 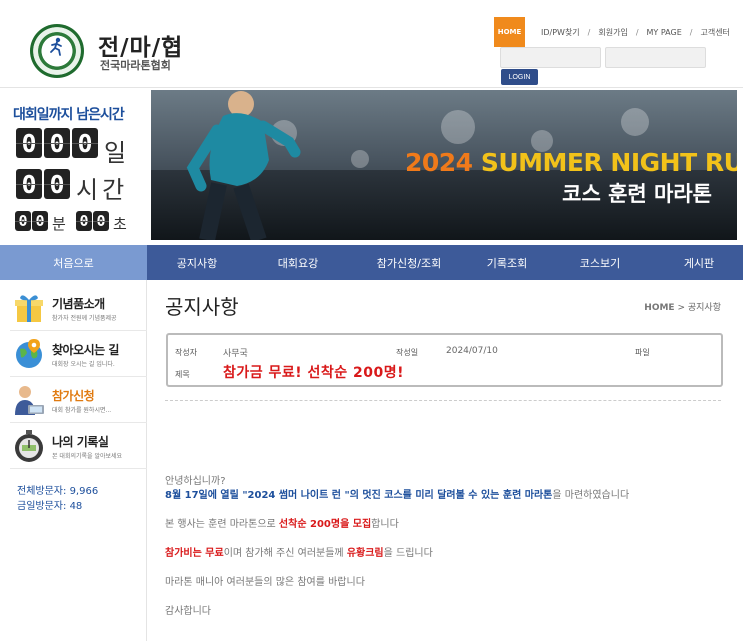 I want to click on author-label: 작성자, so click(x=186, y=352).